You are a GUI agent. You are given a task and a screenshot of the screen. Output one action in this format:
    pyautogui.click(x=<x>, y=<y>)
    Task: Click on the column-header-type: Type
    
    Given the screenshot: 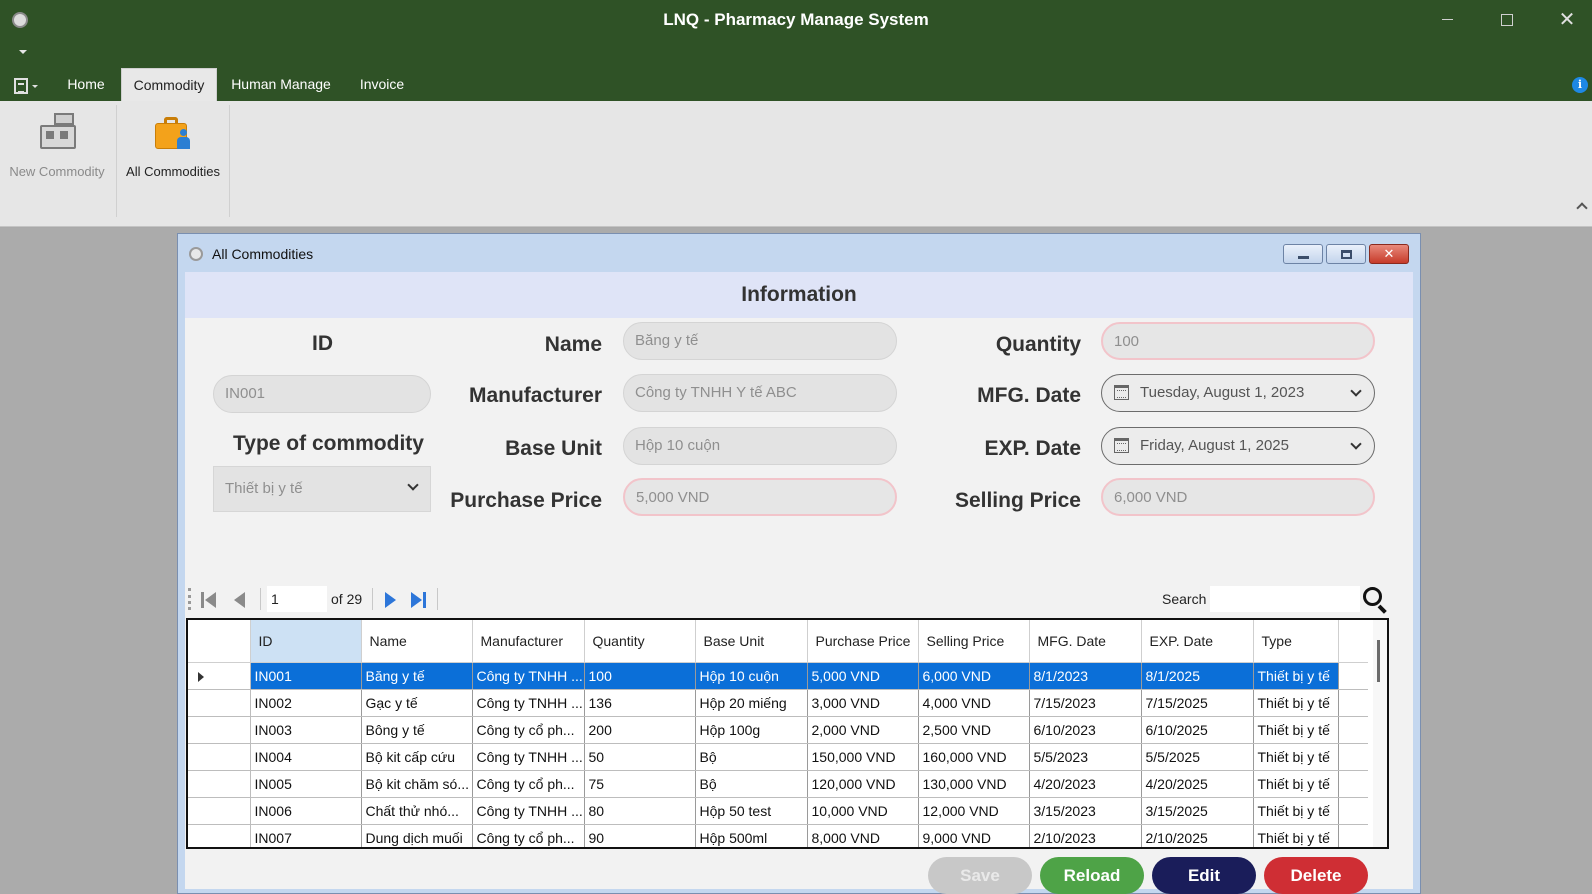 What is the action you would take?
    pyautogui.click(x=1296, y=641)
    